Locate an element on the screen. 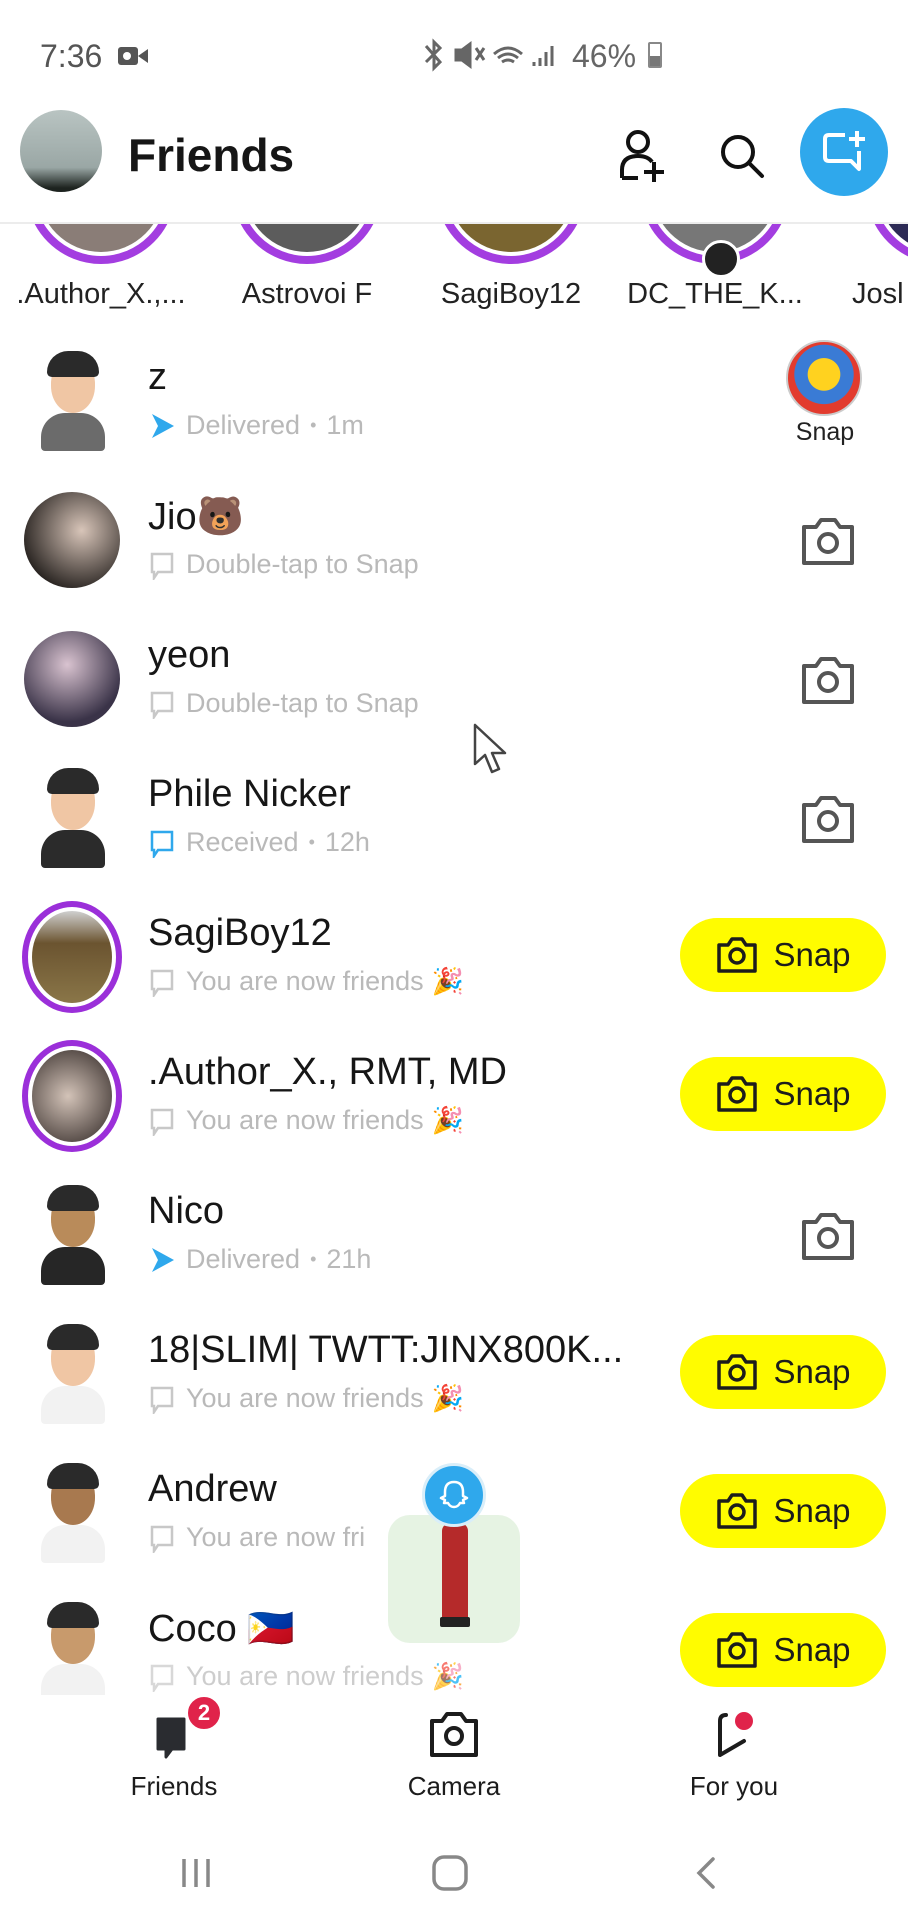  friend-name: Nico is located at coordinates (186, 1211).